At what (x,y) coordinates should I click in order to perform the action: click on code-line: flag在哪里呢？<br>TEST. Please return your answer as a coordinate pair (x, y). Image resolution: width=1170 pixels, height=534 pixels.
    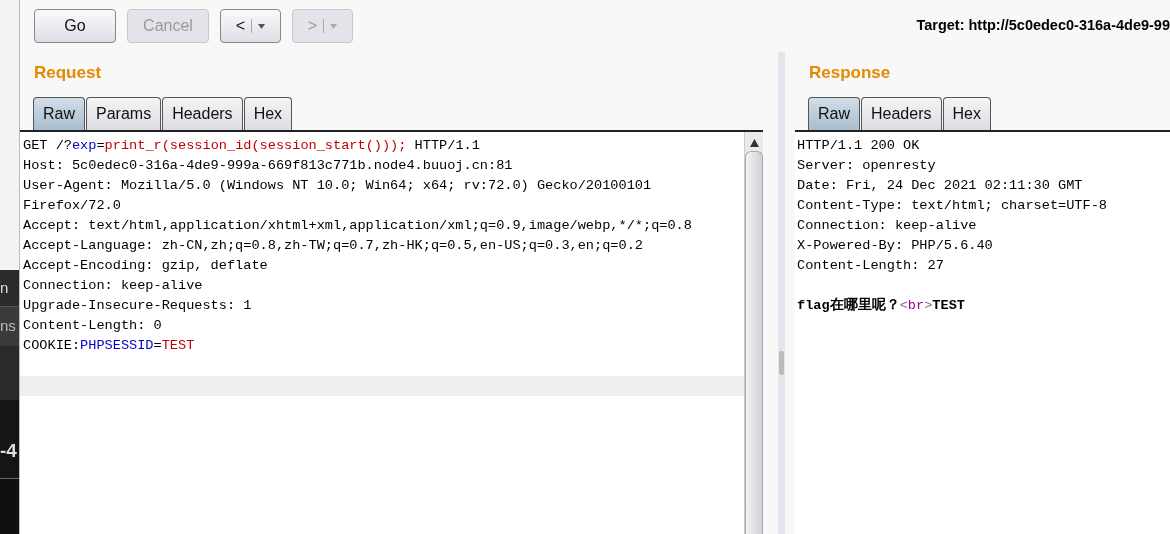
    Looking at the image, I should click on (881, 305).